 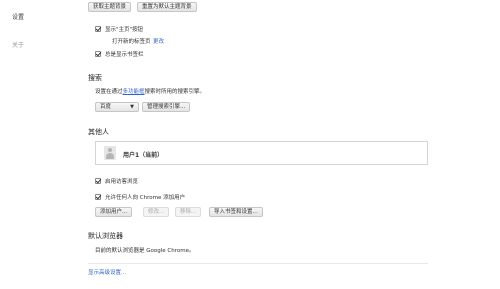 What do you see at coordinates (258, 263) in the screenshot?
I see `divider` at bounding box center [258, 263].